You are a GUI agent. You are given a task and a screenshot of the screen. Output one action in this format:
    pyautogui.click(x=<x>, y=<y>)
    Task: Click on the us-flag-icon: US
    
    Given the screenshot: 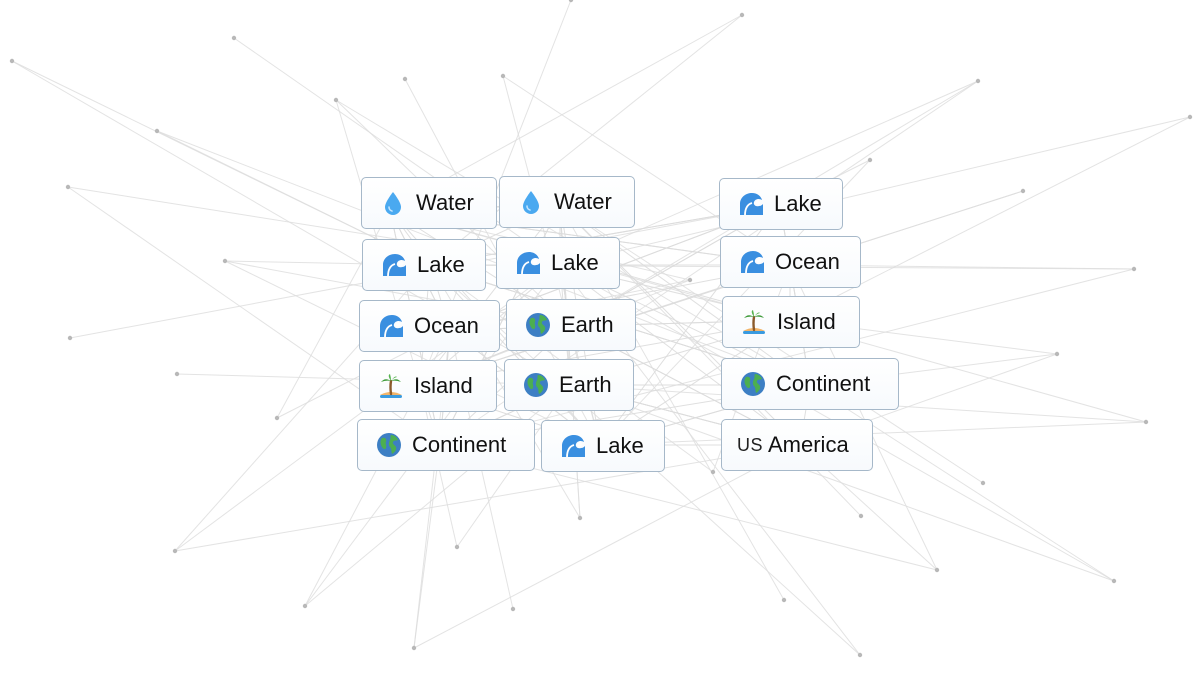 What is the action you would take?
    pyautogui.click(x=750, y=444)
    